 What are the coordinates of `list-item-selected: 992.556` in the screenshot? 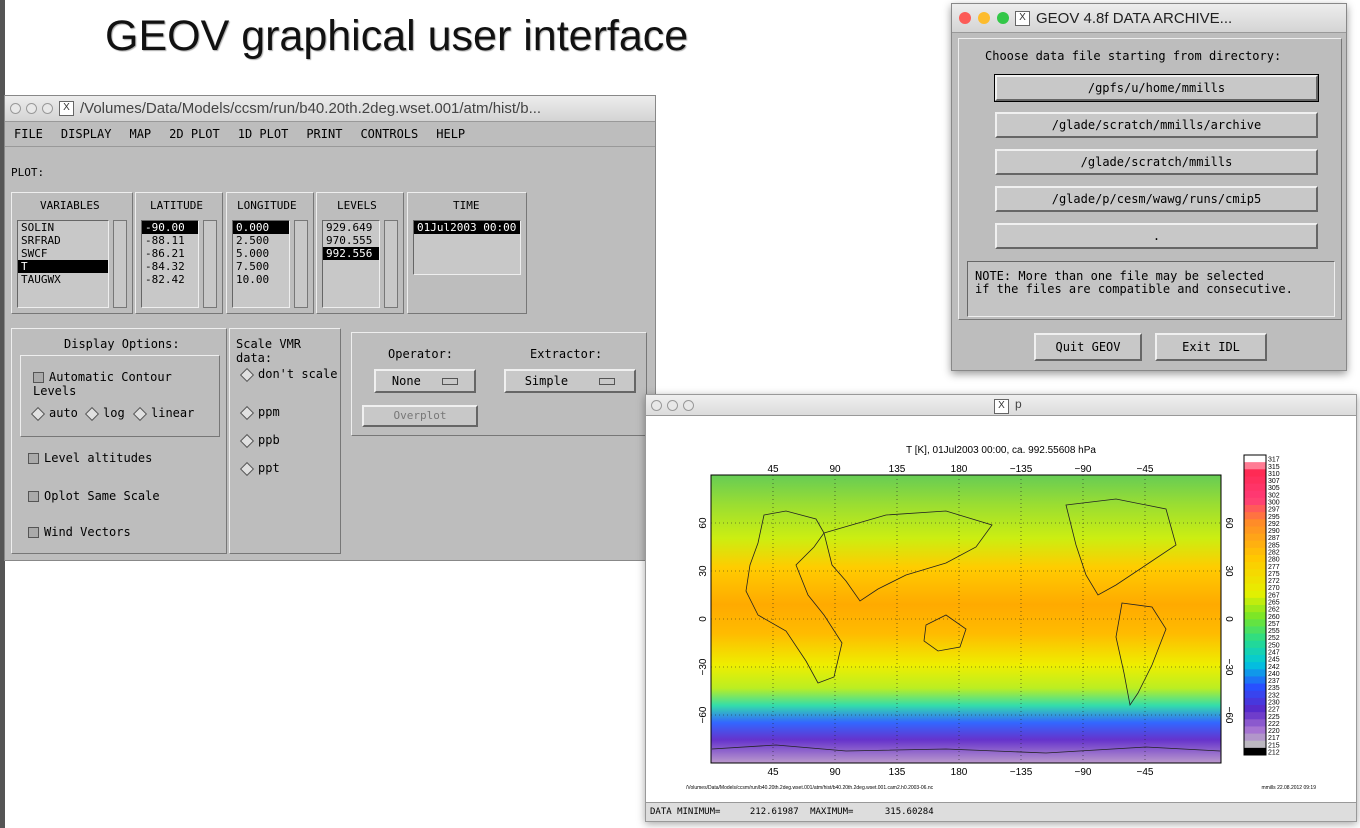 It's located at (351, 253).